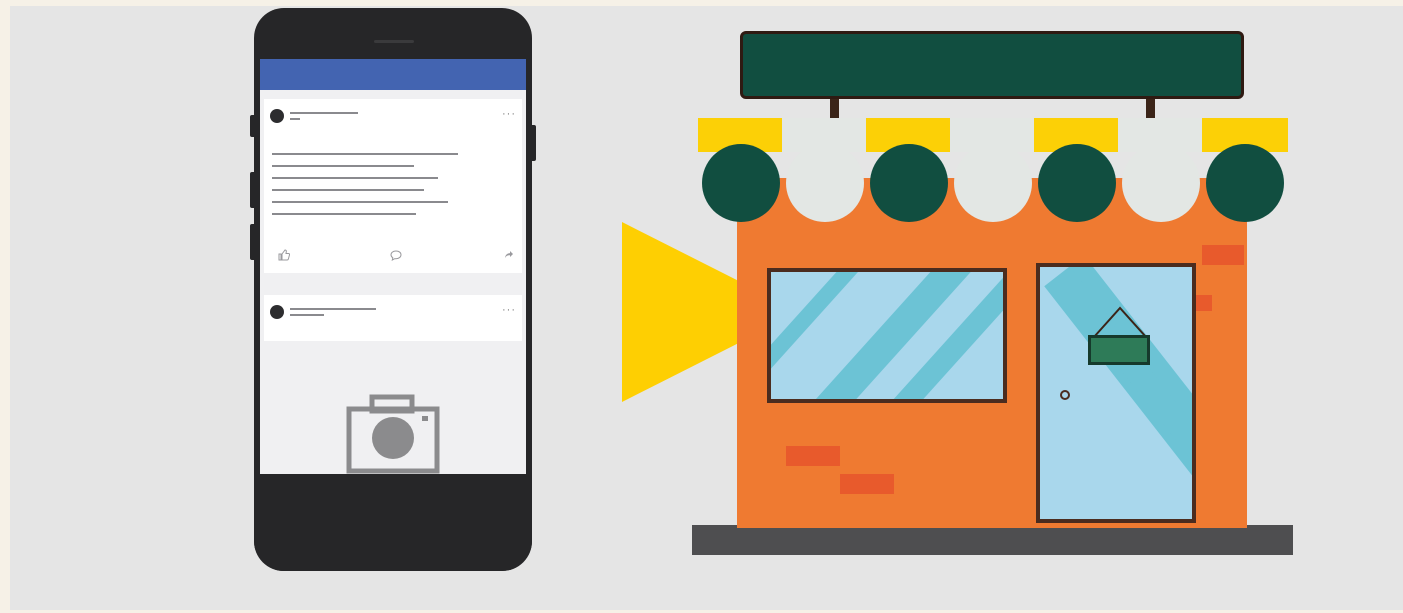 The height and width of the screenshot is (613, 1403). What do you see at coordinates (1065, 395) in the screenshot?
I see `door-knob` at bounding box center [1065, 395].